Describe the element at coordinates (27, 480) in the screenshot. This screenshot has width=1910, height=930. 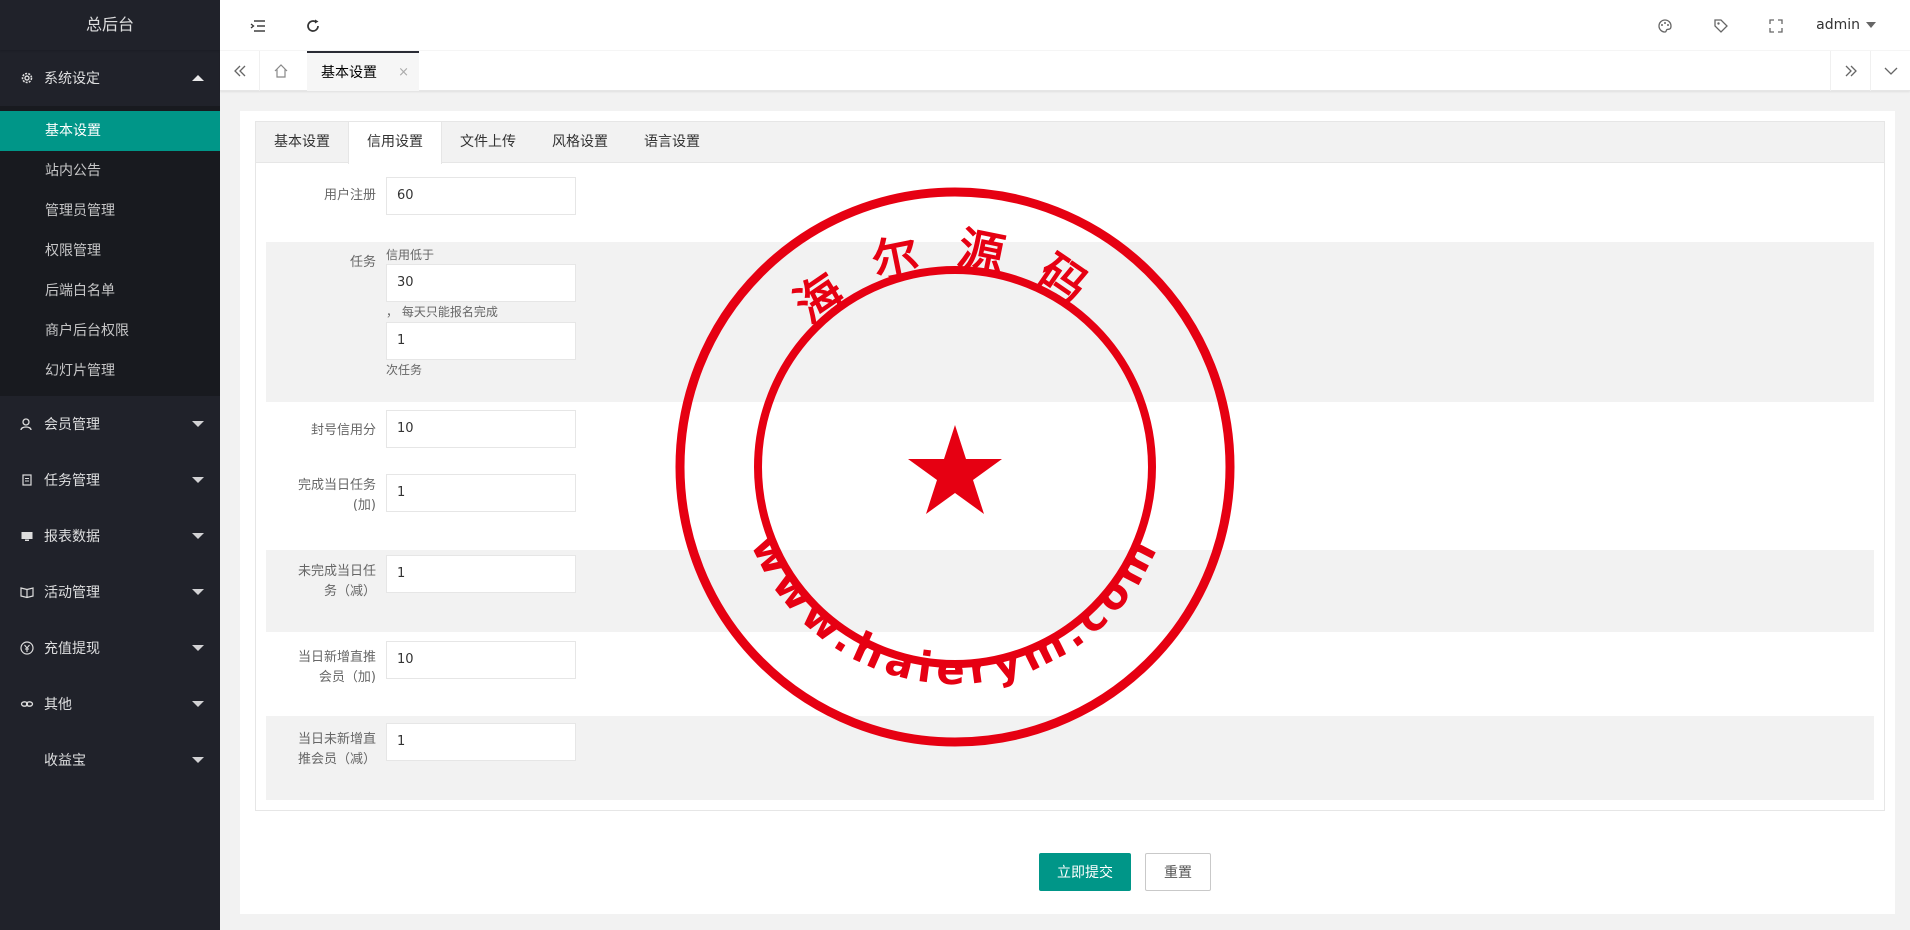
I see `document-icon` at that location.